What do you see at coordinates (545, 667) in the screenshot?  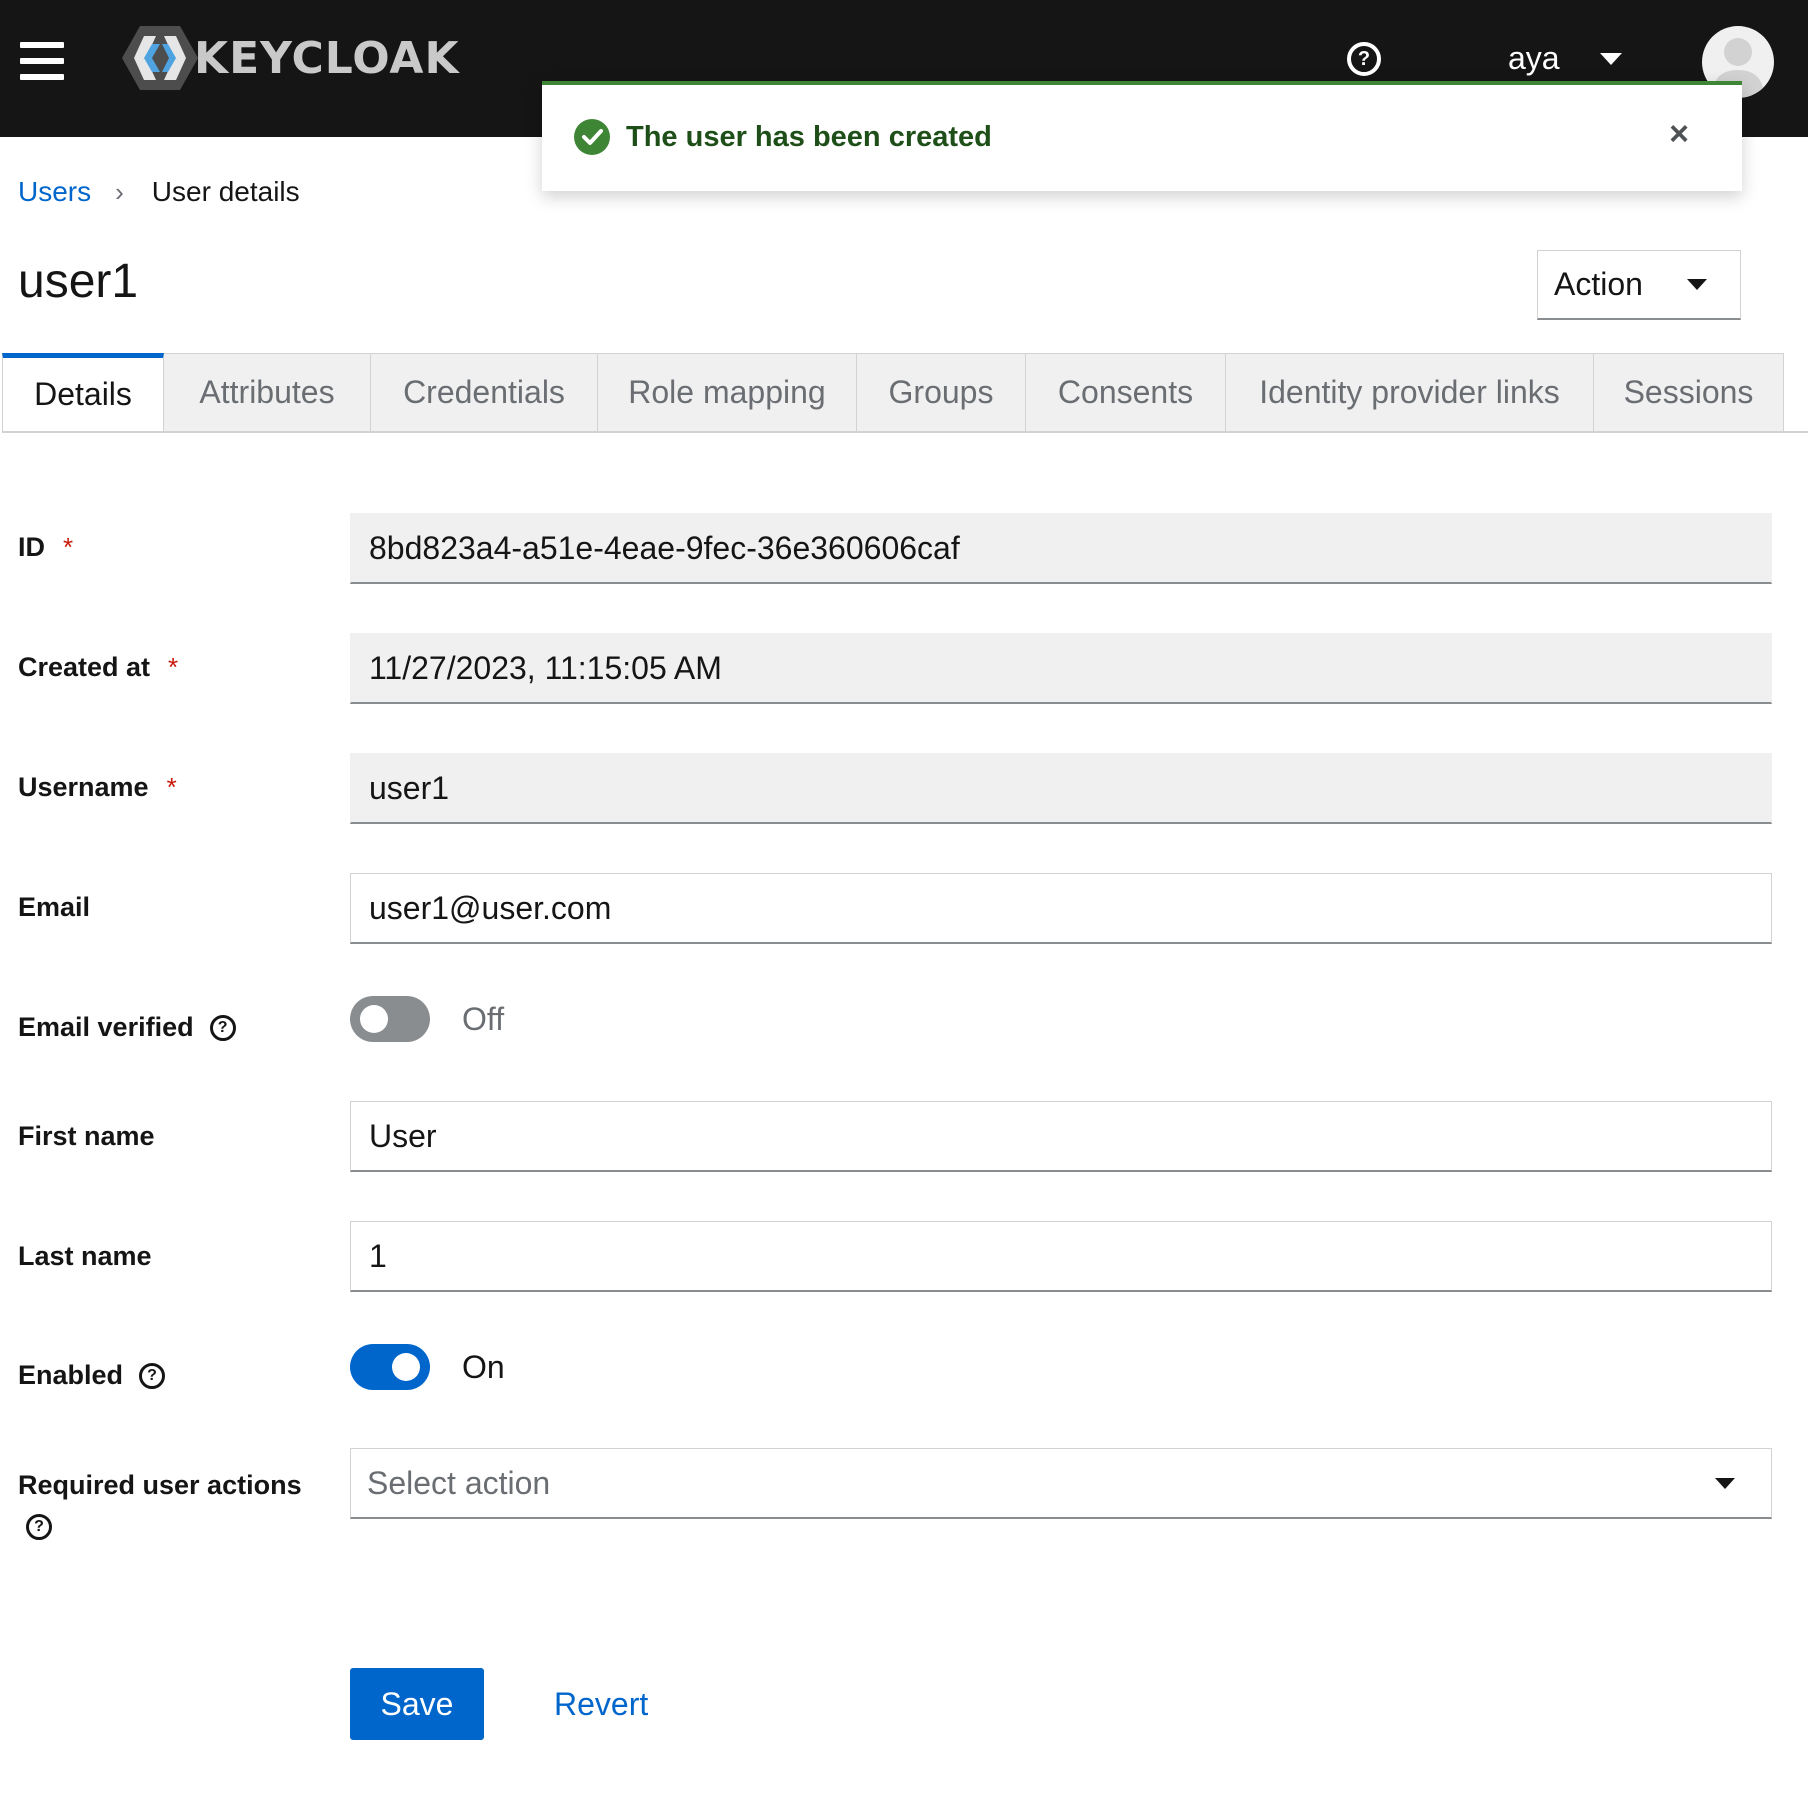 I see `created-at-value: 11/27/2023, 11:15:05 AM` at bounding box center [545, 667].